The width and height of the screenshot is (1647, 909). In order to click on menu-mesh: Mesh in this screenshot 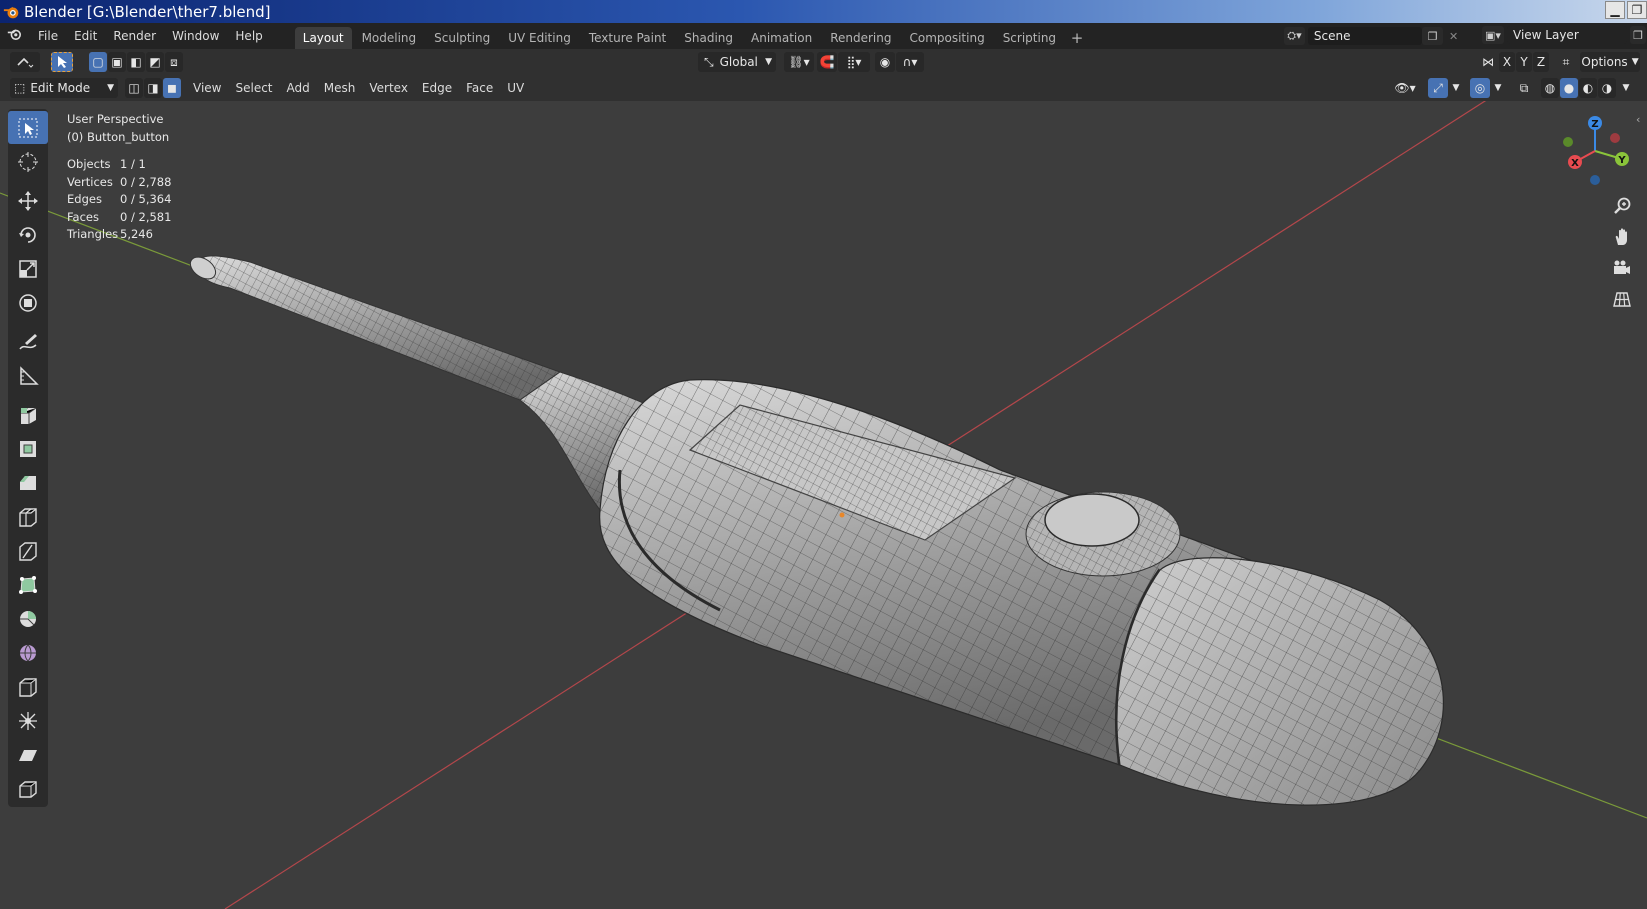, I will do `click(340, 88)`.